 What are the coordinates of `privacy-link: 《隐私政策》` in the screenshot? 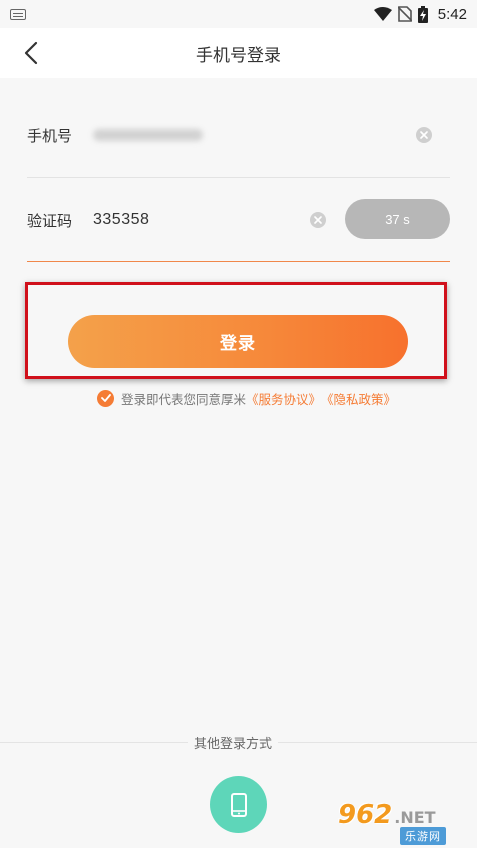 It's located at (358, 398).